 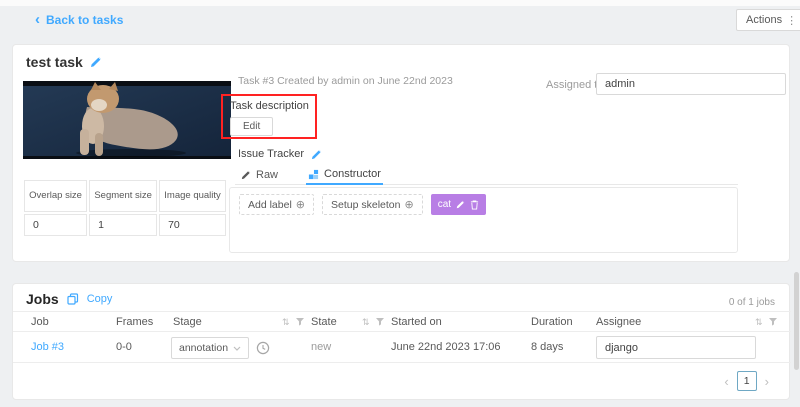 I want to click on edit-issue-tracker-pencil-icon, so click(x=316, y=154).